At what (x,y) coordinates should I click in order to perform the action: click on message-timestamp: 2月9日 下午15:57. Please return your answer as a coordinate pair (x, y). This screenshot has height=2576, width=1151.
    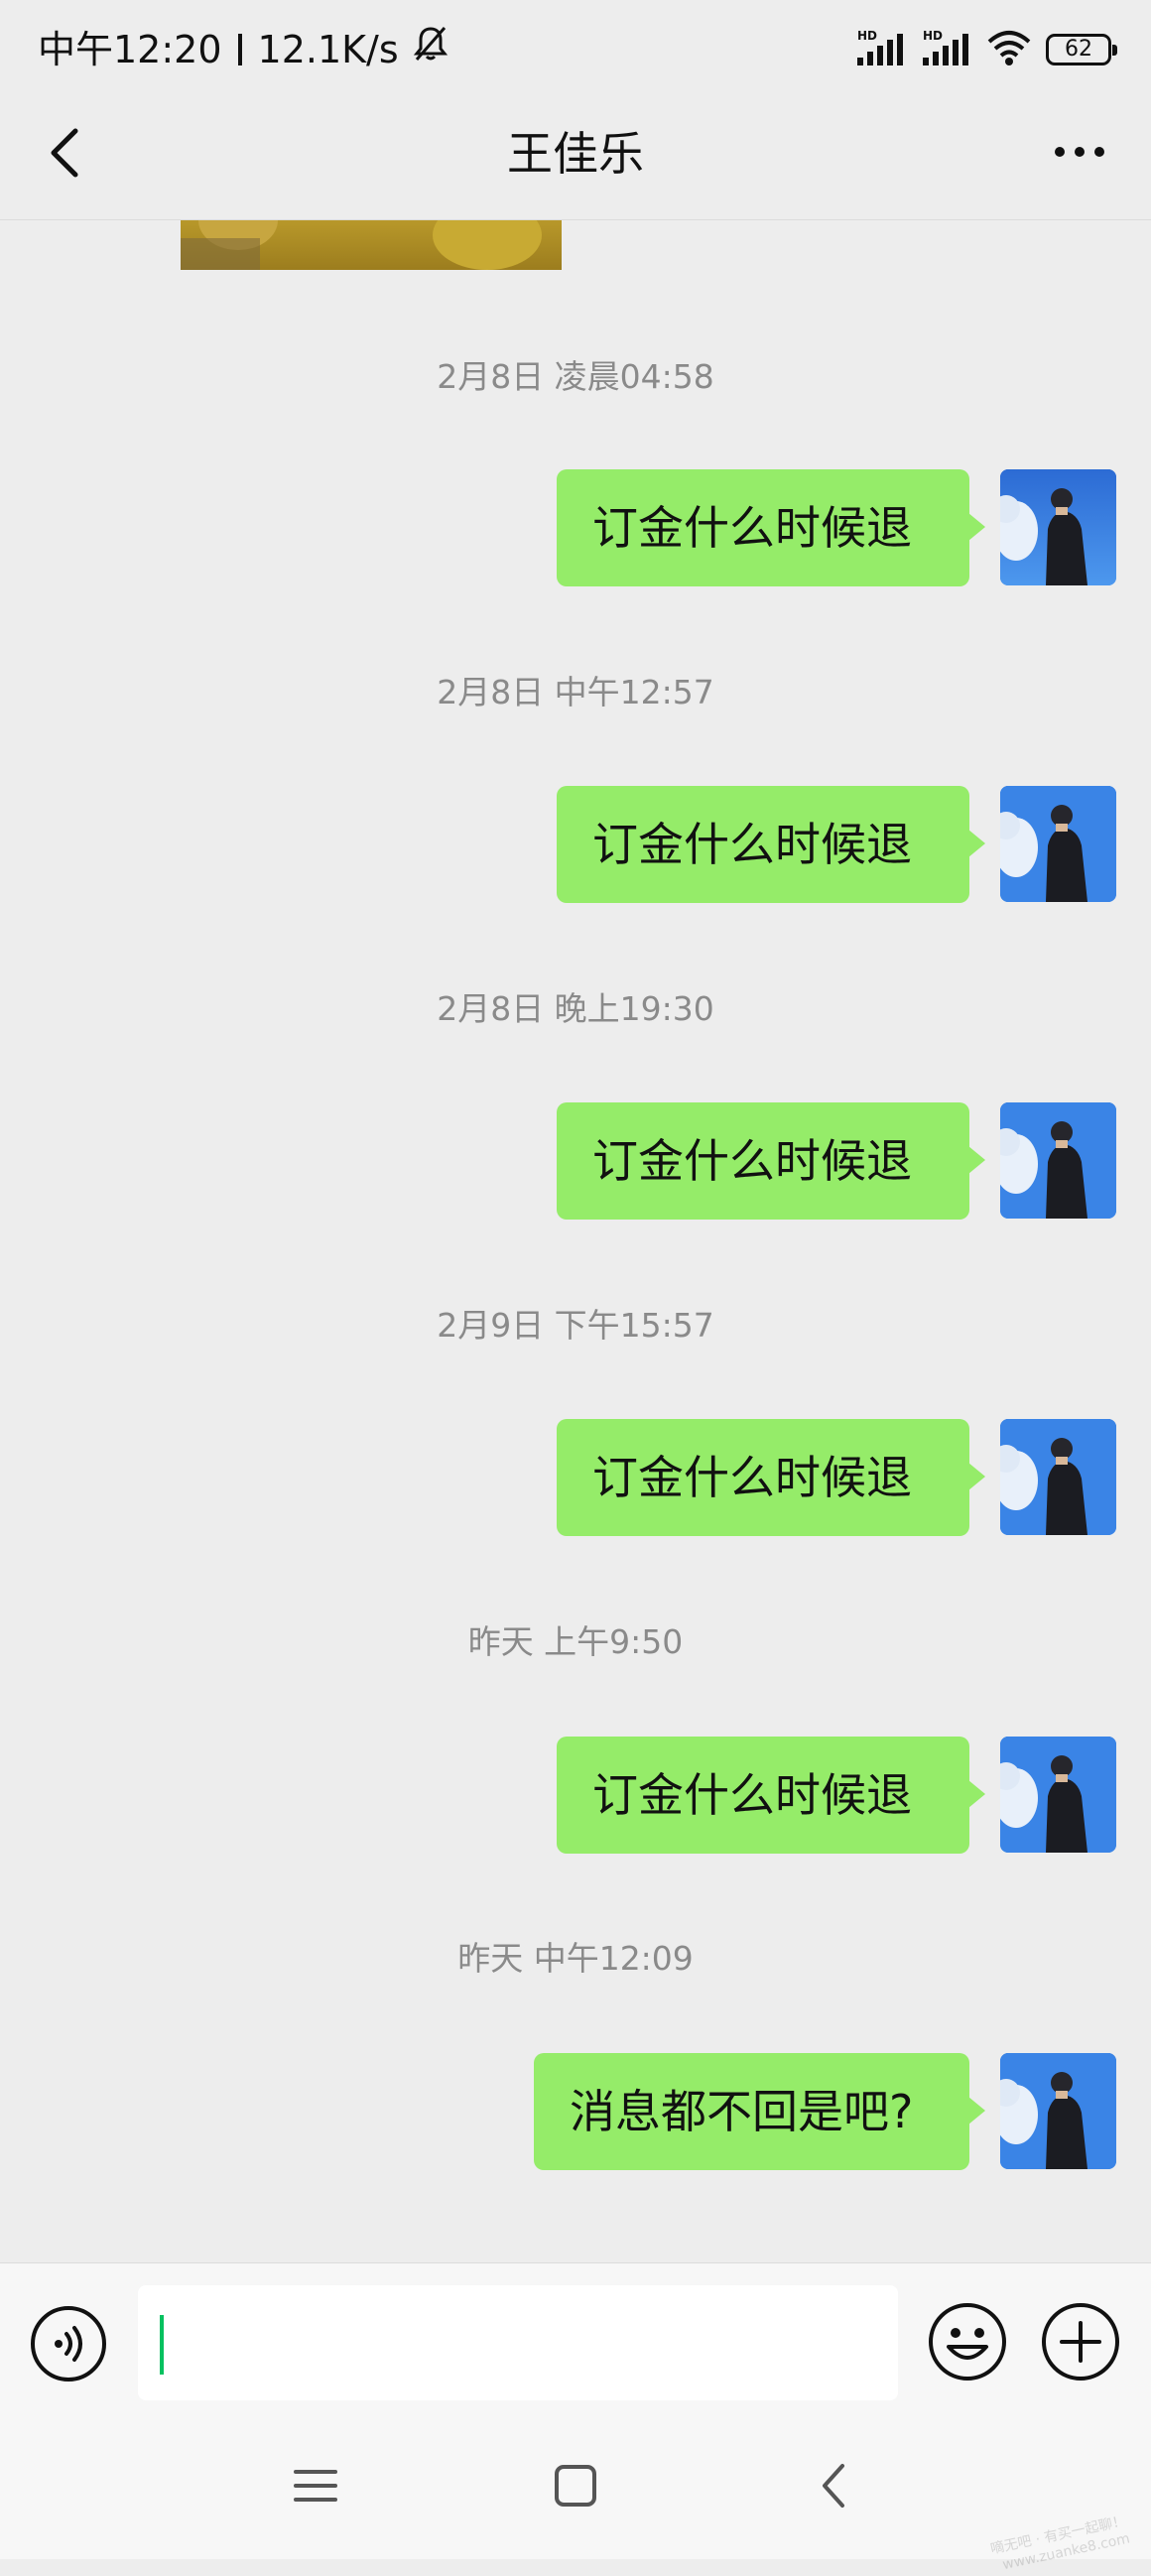
    Looking at the image, I should click on (575, 1326).